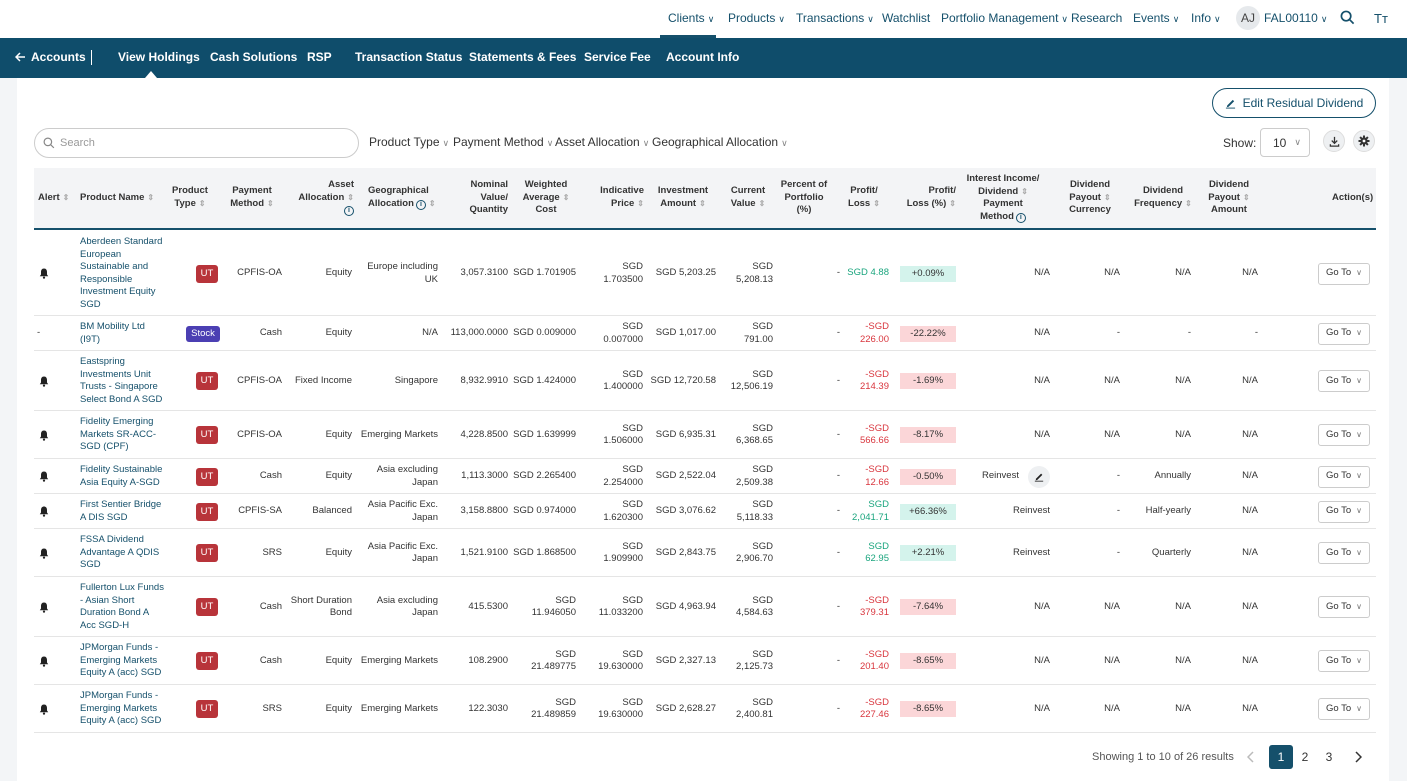 Image resolution: width=1407 pixels, height=781 pixels. What do you see at coordinates (928, 197) in the screenshot?
I see `col-profit-loss-pct: Profit/Loss (%) ⇕` at bounding box center [928, 197].